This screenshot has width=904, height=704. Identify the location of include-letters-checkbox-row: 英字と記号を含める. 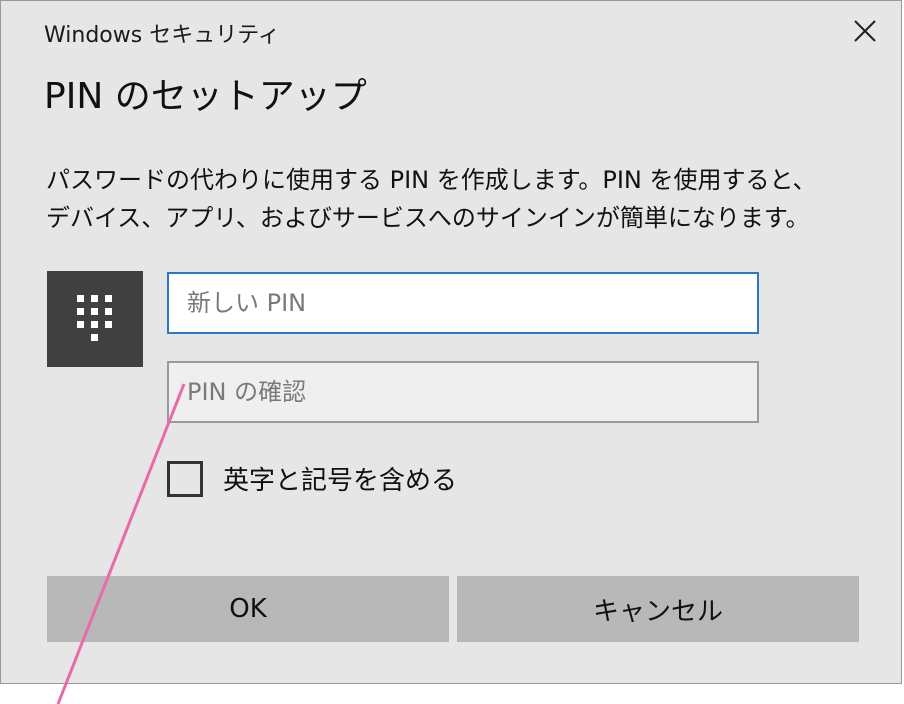
(312, 478).